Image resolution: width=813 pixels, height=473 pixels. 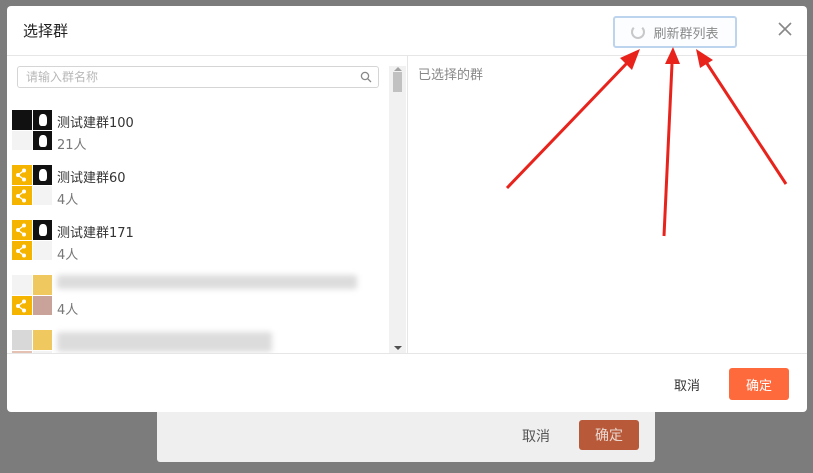 What do you see at coordinates (91, 178) in the screenshot?
I see `group-name: 测试建群60` at bounding box center [91, 178].